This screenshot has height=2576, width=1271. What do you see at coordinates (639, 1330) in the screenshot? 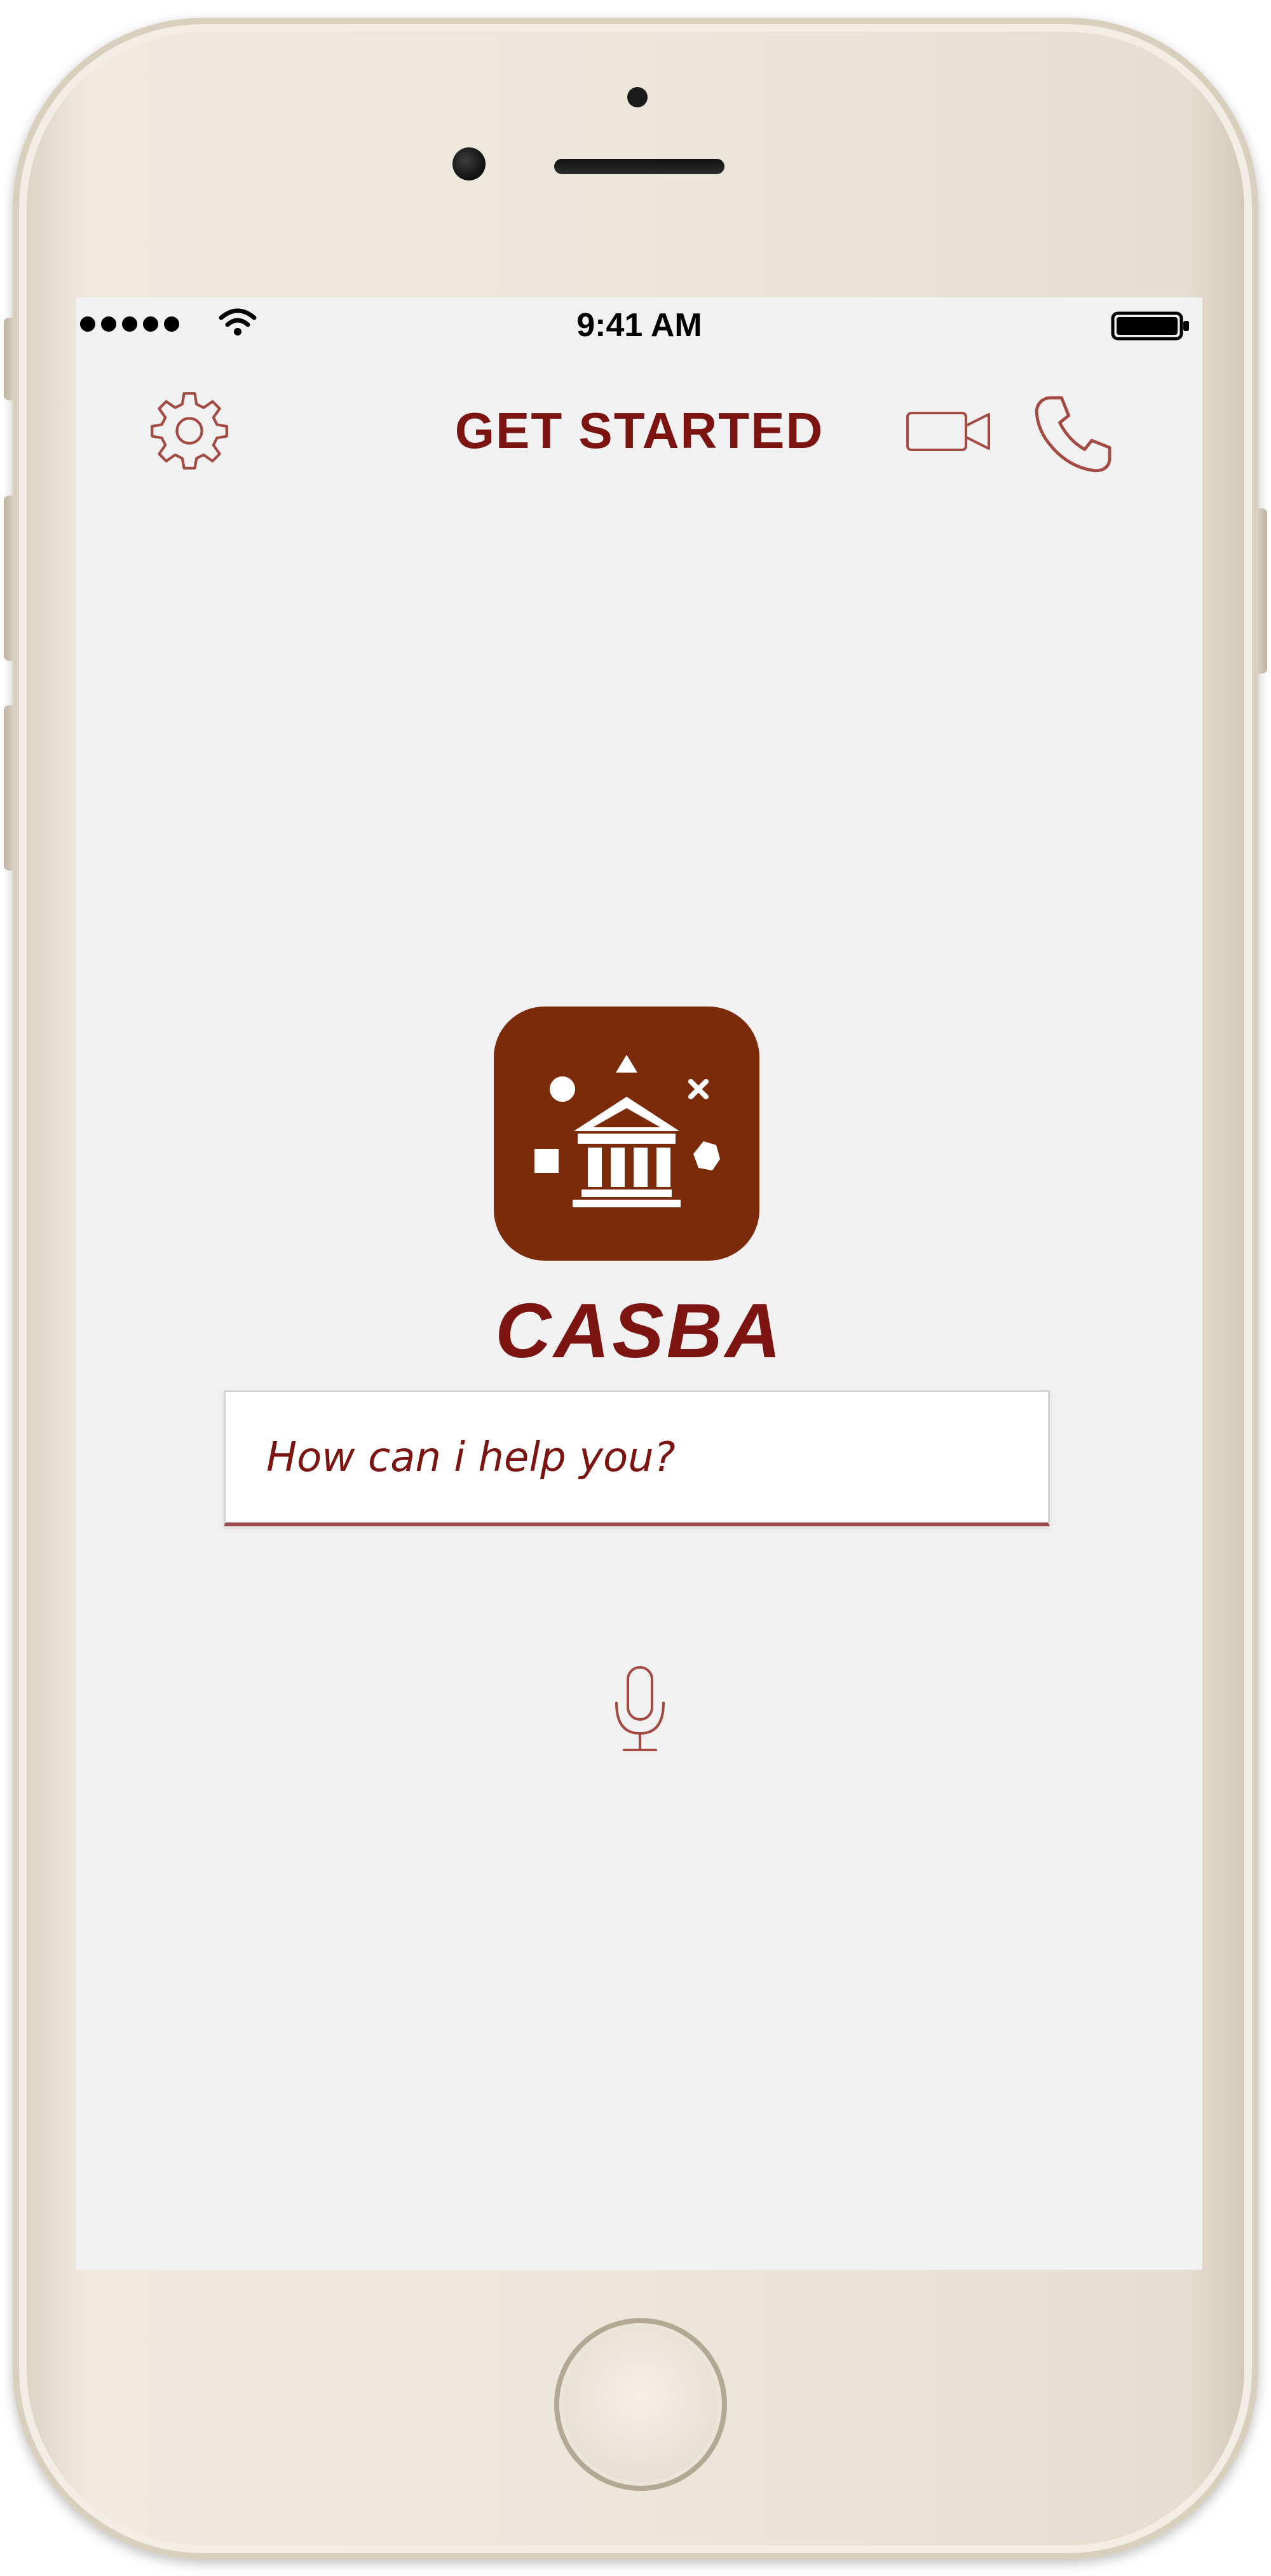
I see `brand-name: CASBA` at bounding box center [639, 1330].